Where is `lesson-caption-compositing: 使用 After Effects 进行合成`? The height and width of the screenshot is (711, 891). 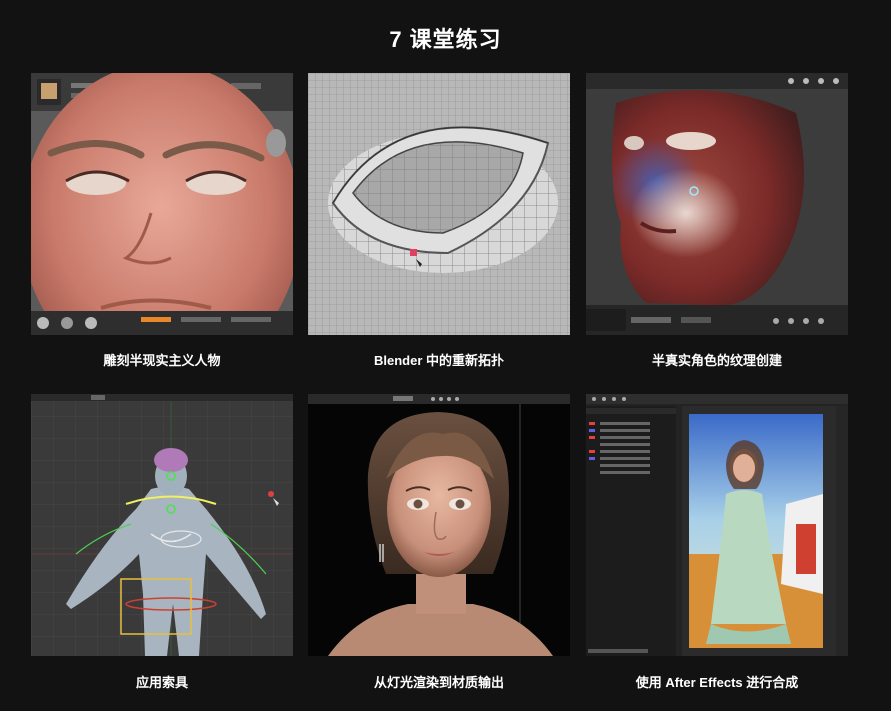
lesson-caption-compositing: 使用 After Effects 进行合成 is located at coordinates (717, 682).